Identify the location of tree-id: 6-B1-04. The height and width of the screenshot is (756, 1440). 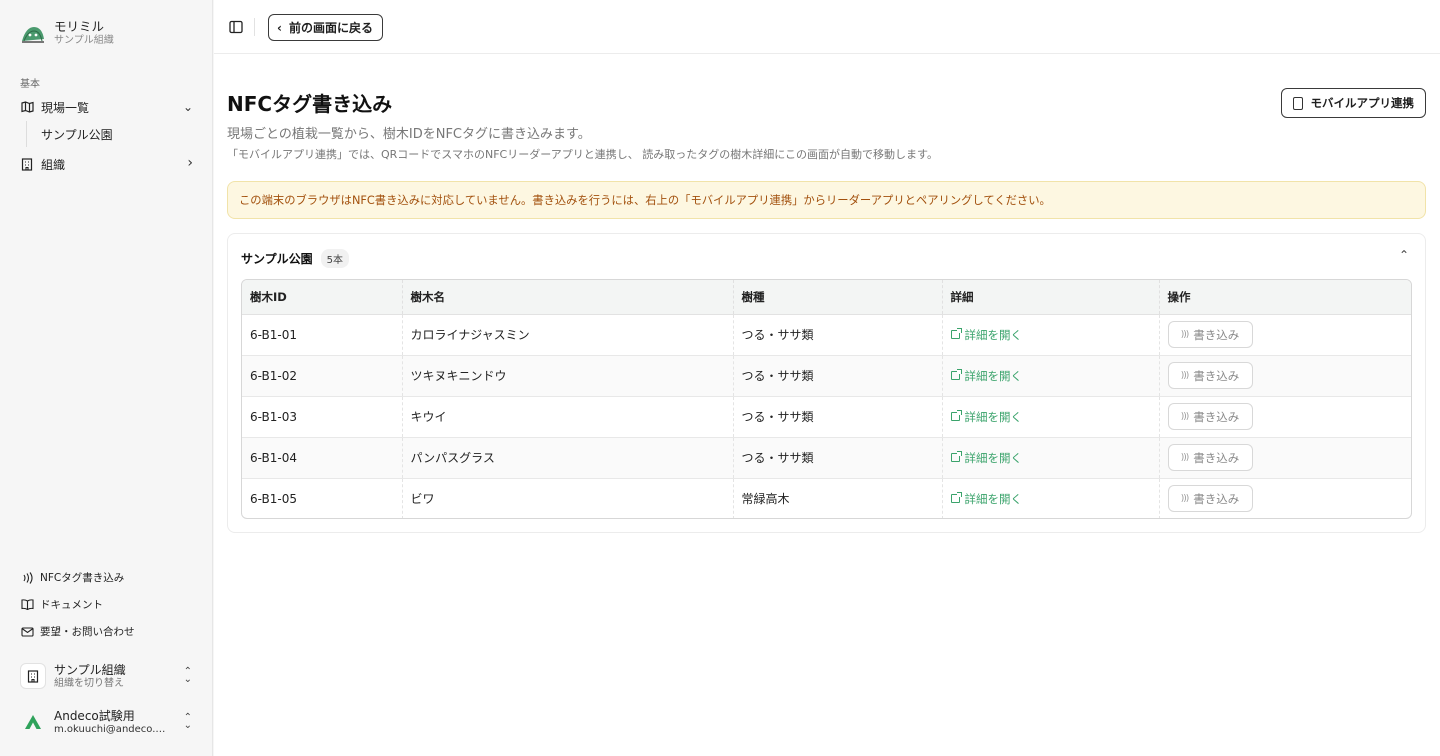
(322, 458).